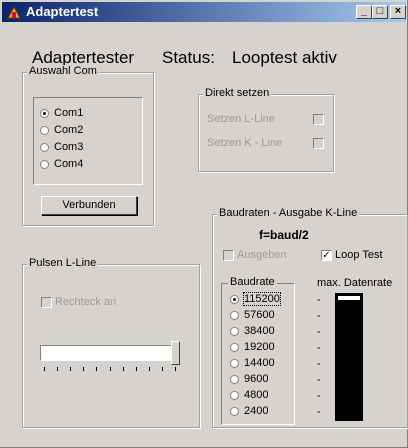 Image resolution: width=408 pixels, height=448 pixels. Describe the element at coordinates (88, 141) in the screenshot. I see `com-option-box: Com1 Com2 Com3 Com4` at that location.